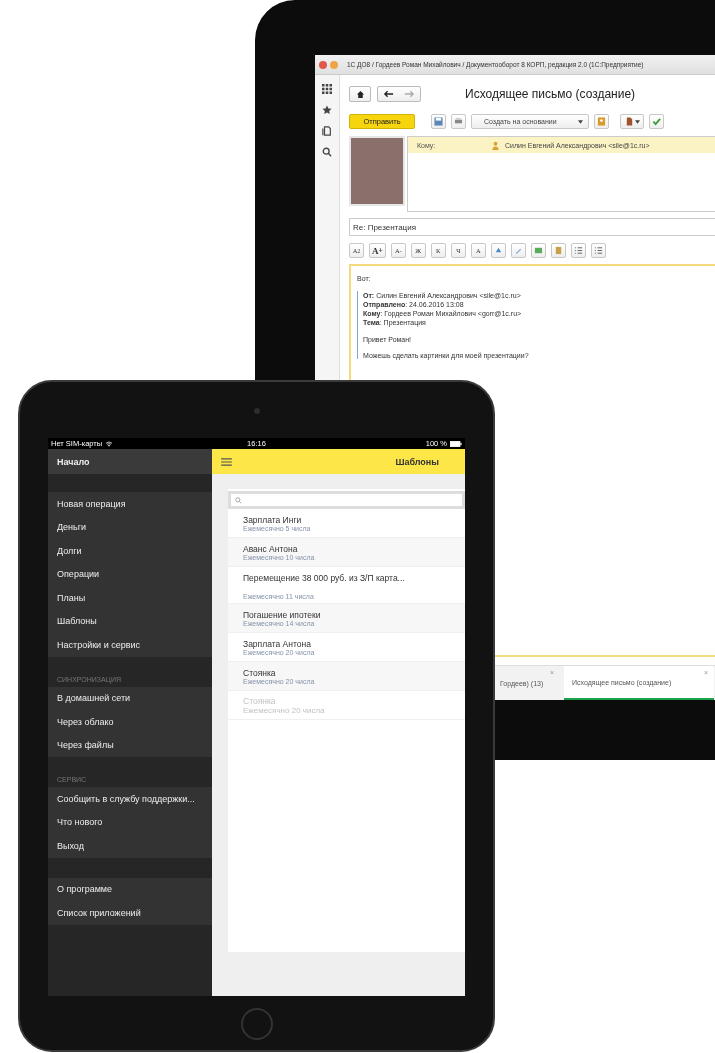 The width and height of the screenshot is (715, 1053). Describe the element at coordinates (438, 121) in the screenshot. I see `save-button` at that location.